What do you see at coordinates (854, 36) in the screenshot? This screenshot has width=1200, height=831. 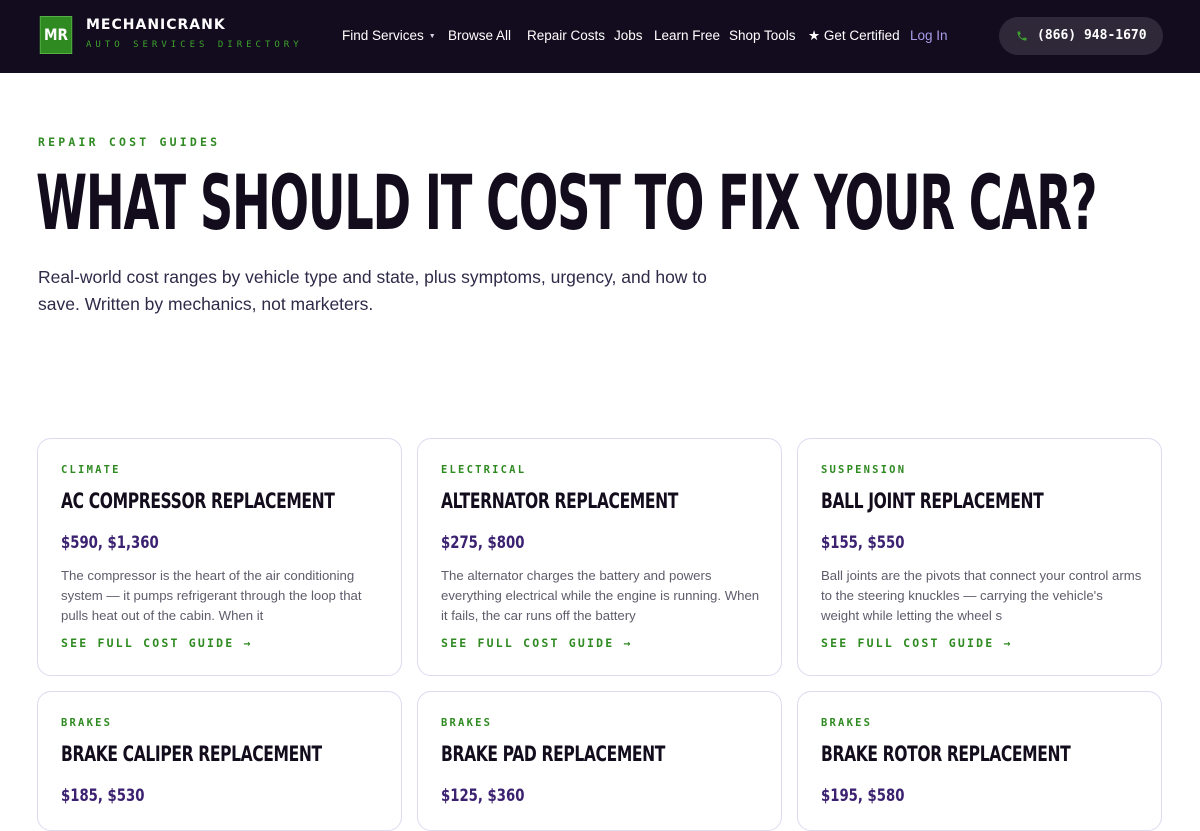 I see `nav-get-certified: ★ Get Certified` at bounding box center [854, 36].